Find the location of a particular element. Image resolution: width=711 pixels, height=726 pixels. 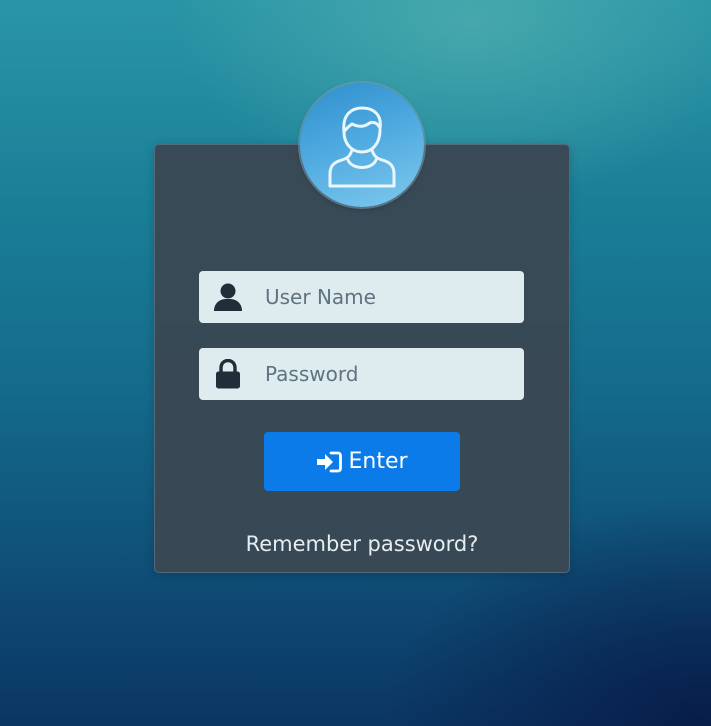

username-input is located at coordinates (394, 297).